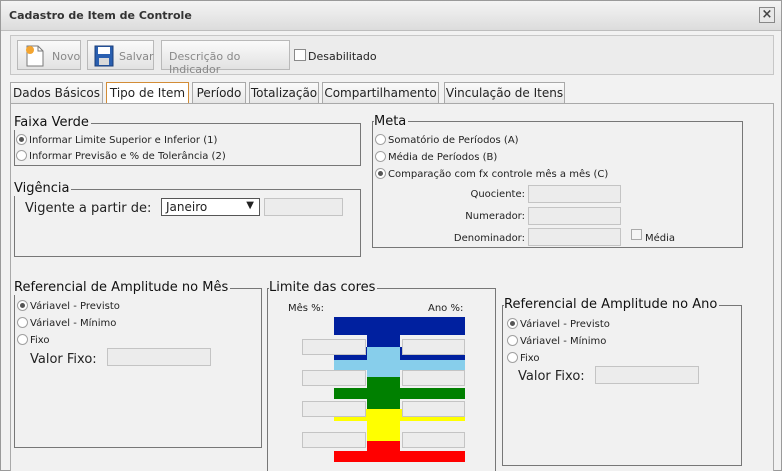 This screenshot has height=471, width=782. I want to click on tab-totalizacao: Totalização, so click(284, 92).